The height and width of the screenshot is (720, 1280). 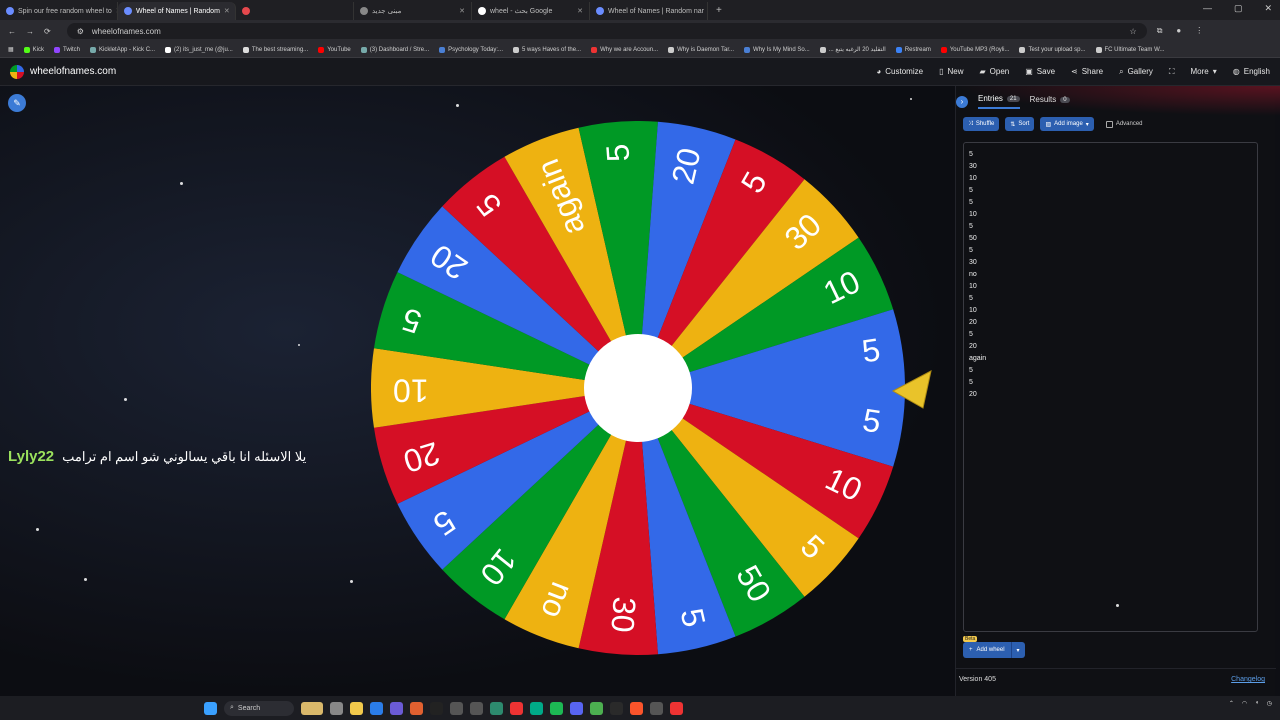 I want to click on edge-icon, so click(x=376, y=708).